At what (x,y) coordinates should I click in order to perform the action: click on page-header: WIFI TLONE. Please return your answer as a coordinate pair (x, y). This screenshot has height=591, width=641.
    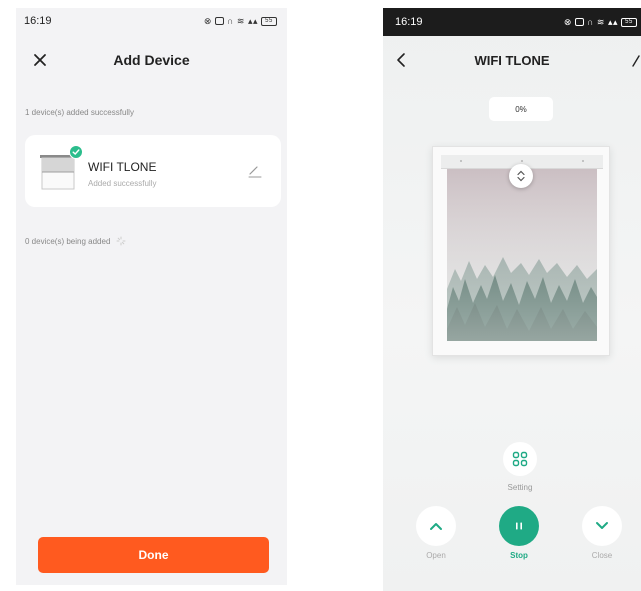
    Looking at the image, I should click on (512, 60).